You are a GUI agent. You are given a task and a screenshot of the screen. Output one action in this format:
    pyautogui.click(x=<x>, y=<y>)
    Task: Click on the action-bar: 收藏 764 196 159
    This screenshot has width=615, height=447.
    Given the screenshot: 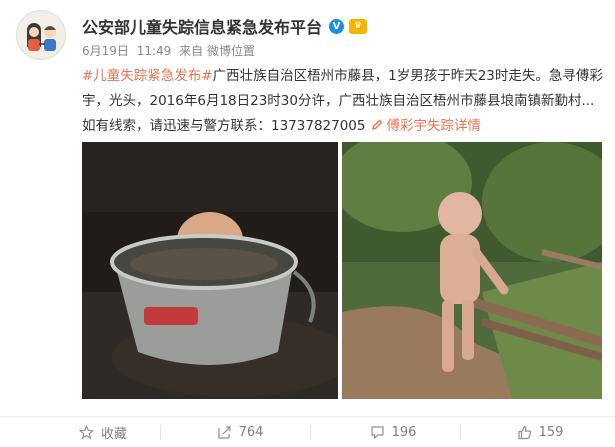 What is the action you would take?
    pyautogui.click(x=307, y=431)
    